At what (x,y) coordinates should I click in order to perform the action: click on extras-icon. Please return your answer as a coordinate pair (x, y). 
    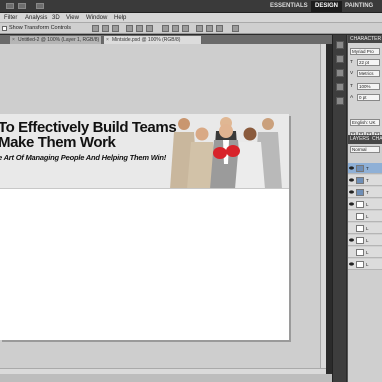
    Looking at the image, I should click on (40, 6).